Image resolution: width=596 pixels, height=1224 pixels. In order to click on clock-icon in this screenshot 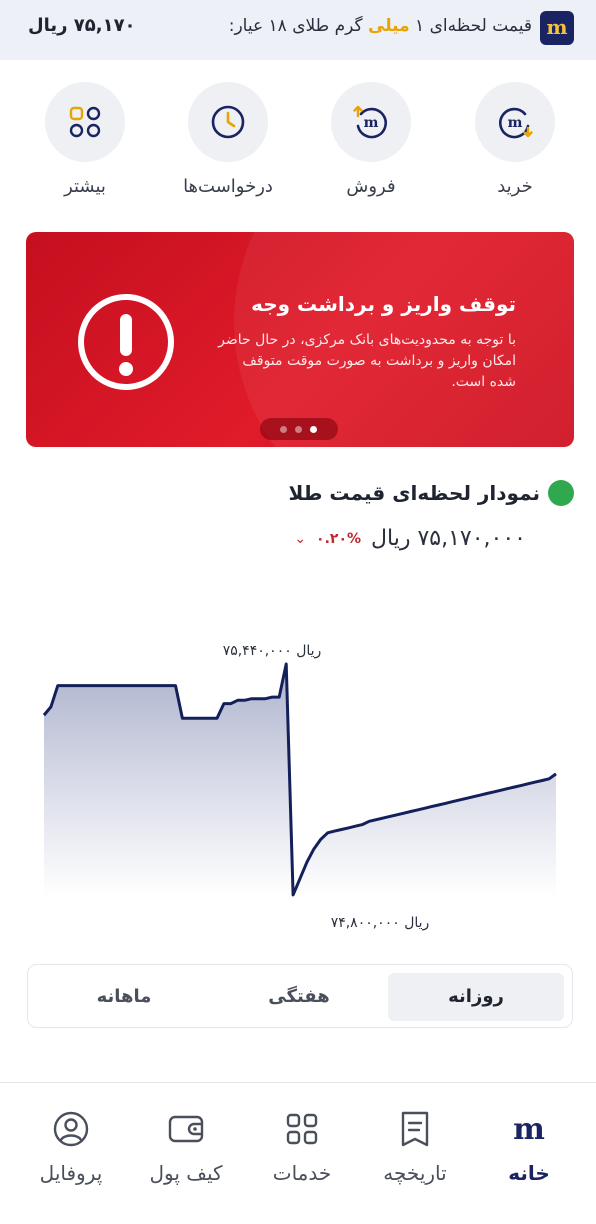, I will do `click(228, 122)`.